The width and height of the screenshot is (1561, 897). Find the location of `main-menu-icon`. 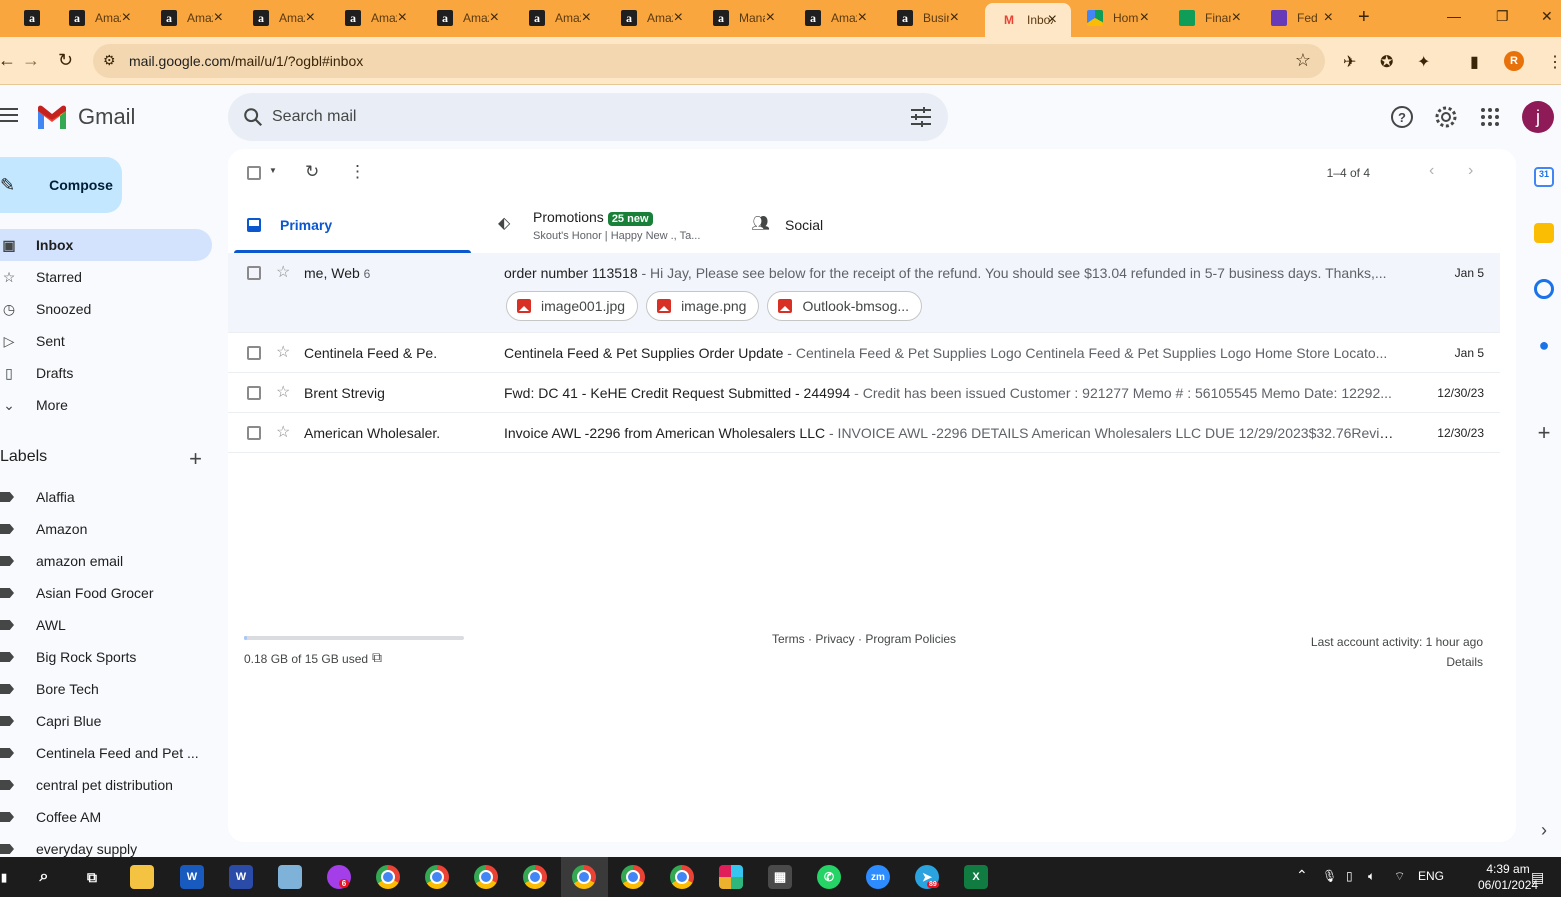

main-menu-icon is located at coordinates (9, 117).